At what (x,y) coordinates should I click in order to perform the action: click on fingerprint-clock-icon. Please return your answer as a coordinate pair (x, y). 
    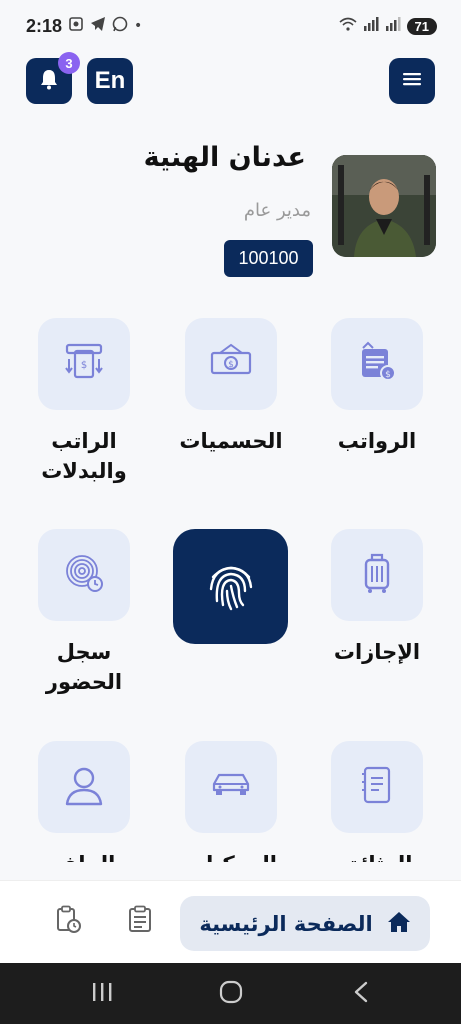
    Looking at the image, I should click on (84, 575).